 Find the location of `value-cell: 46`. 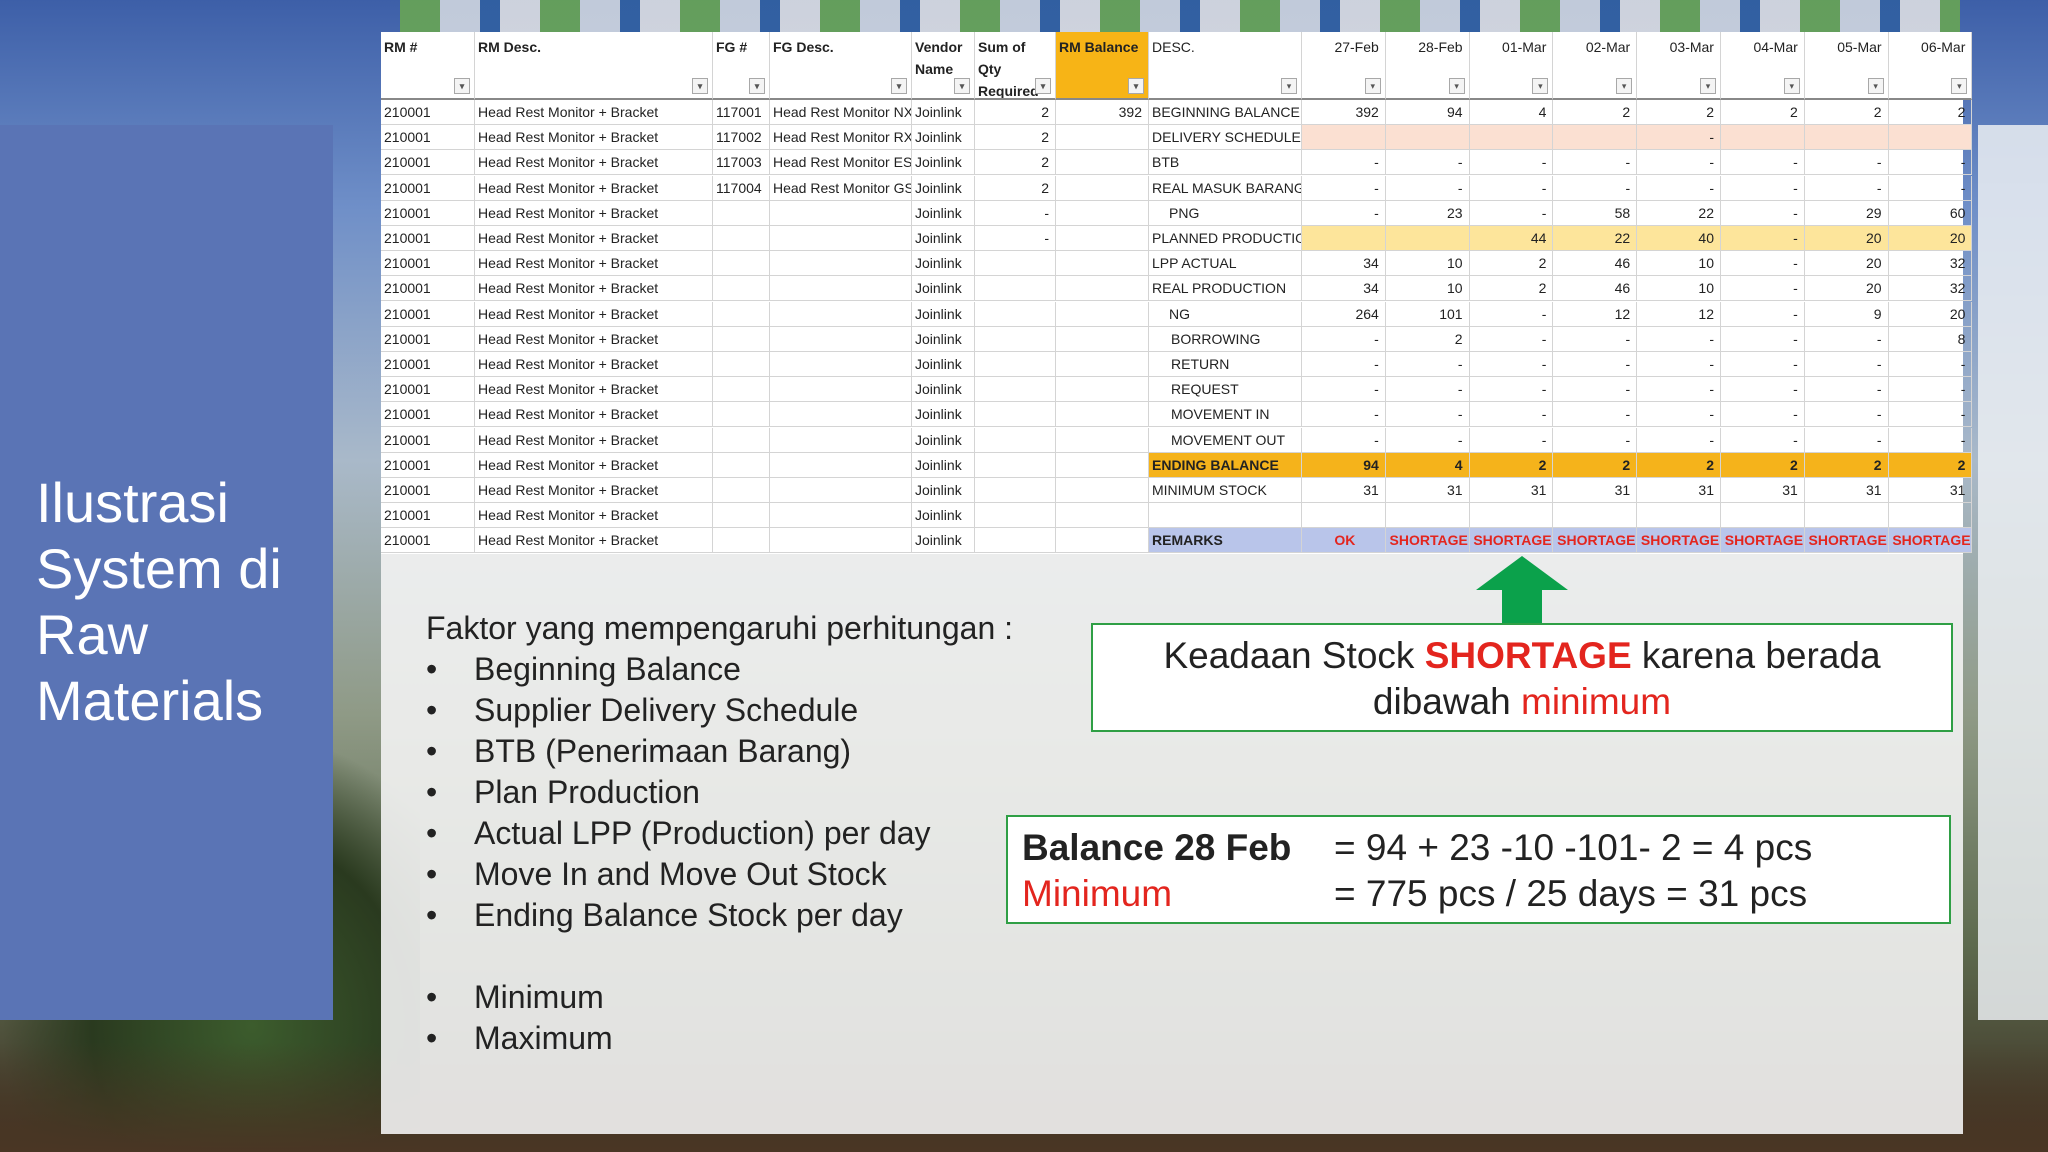

value-cell: 46 is located at coordinates (1595, 264).